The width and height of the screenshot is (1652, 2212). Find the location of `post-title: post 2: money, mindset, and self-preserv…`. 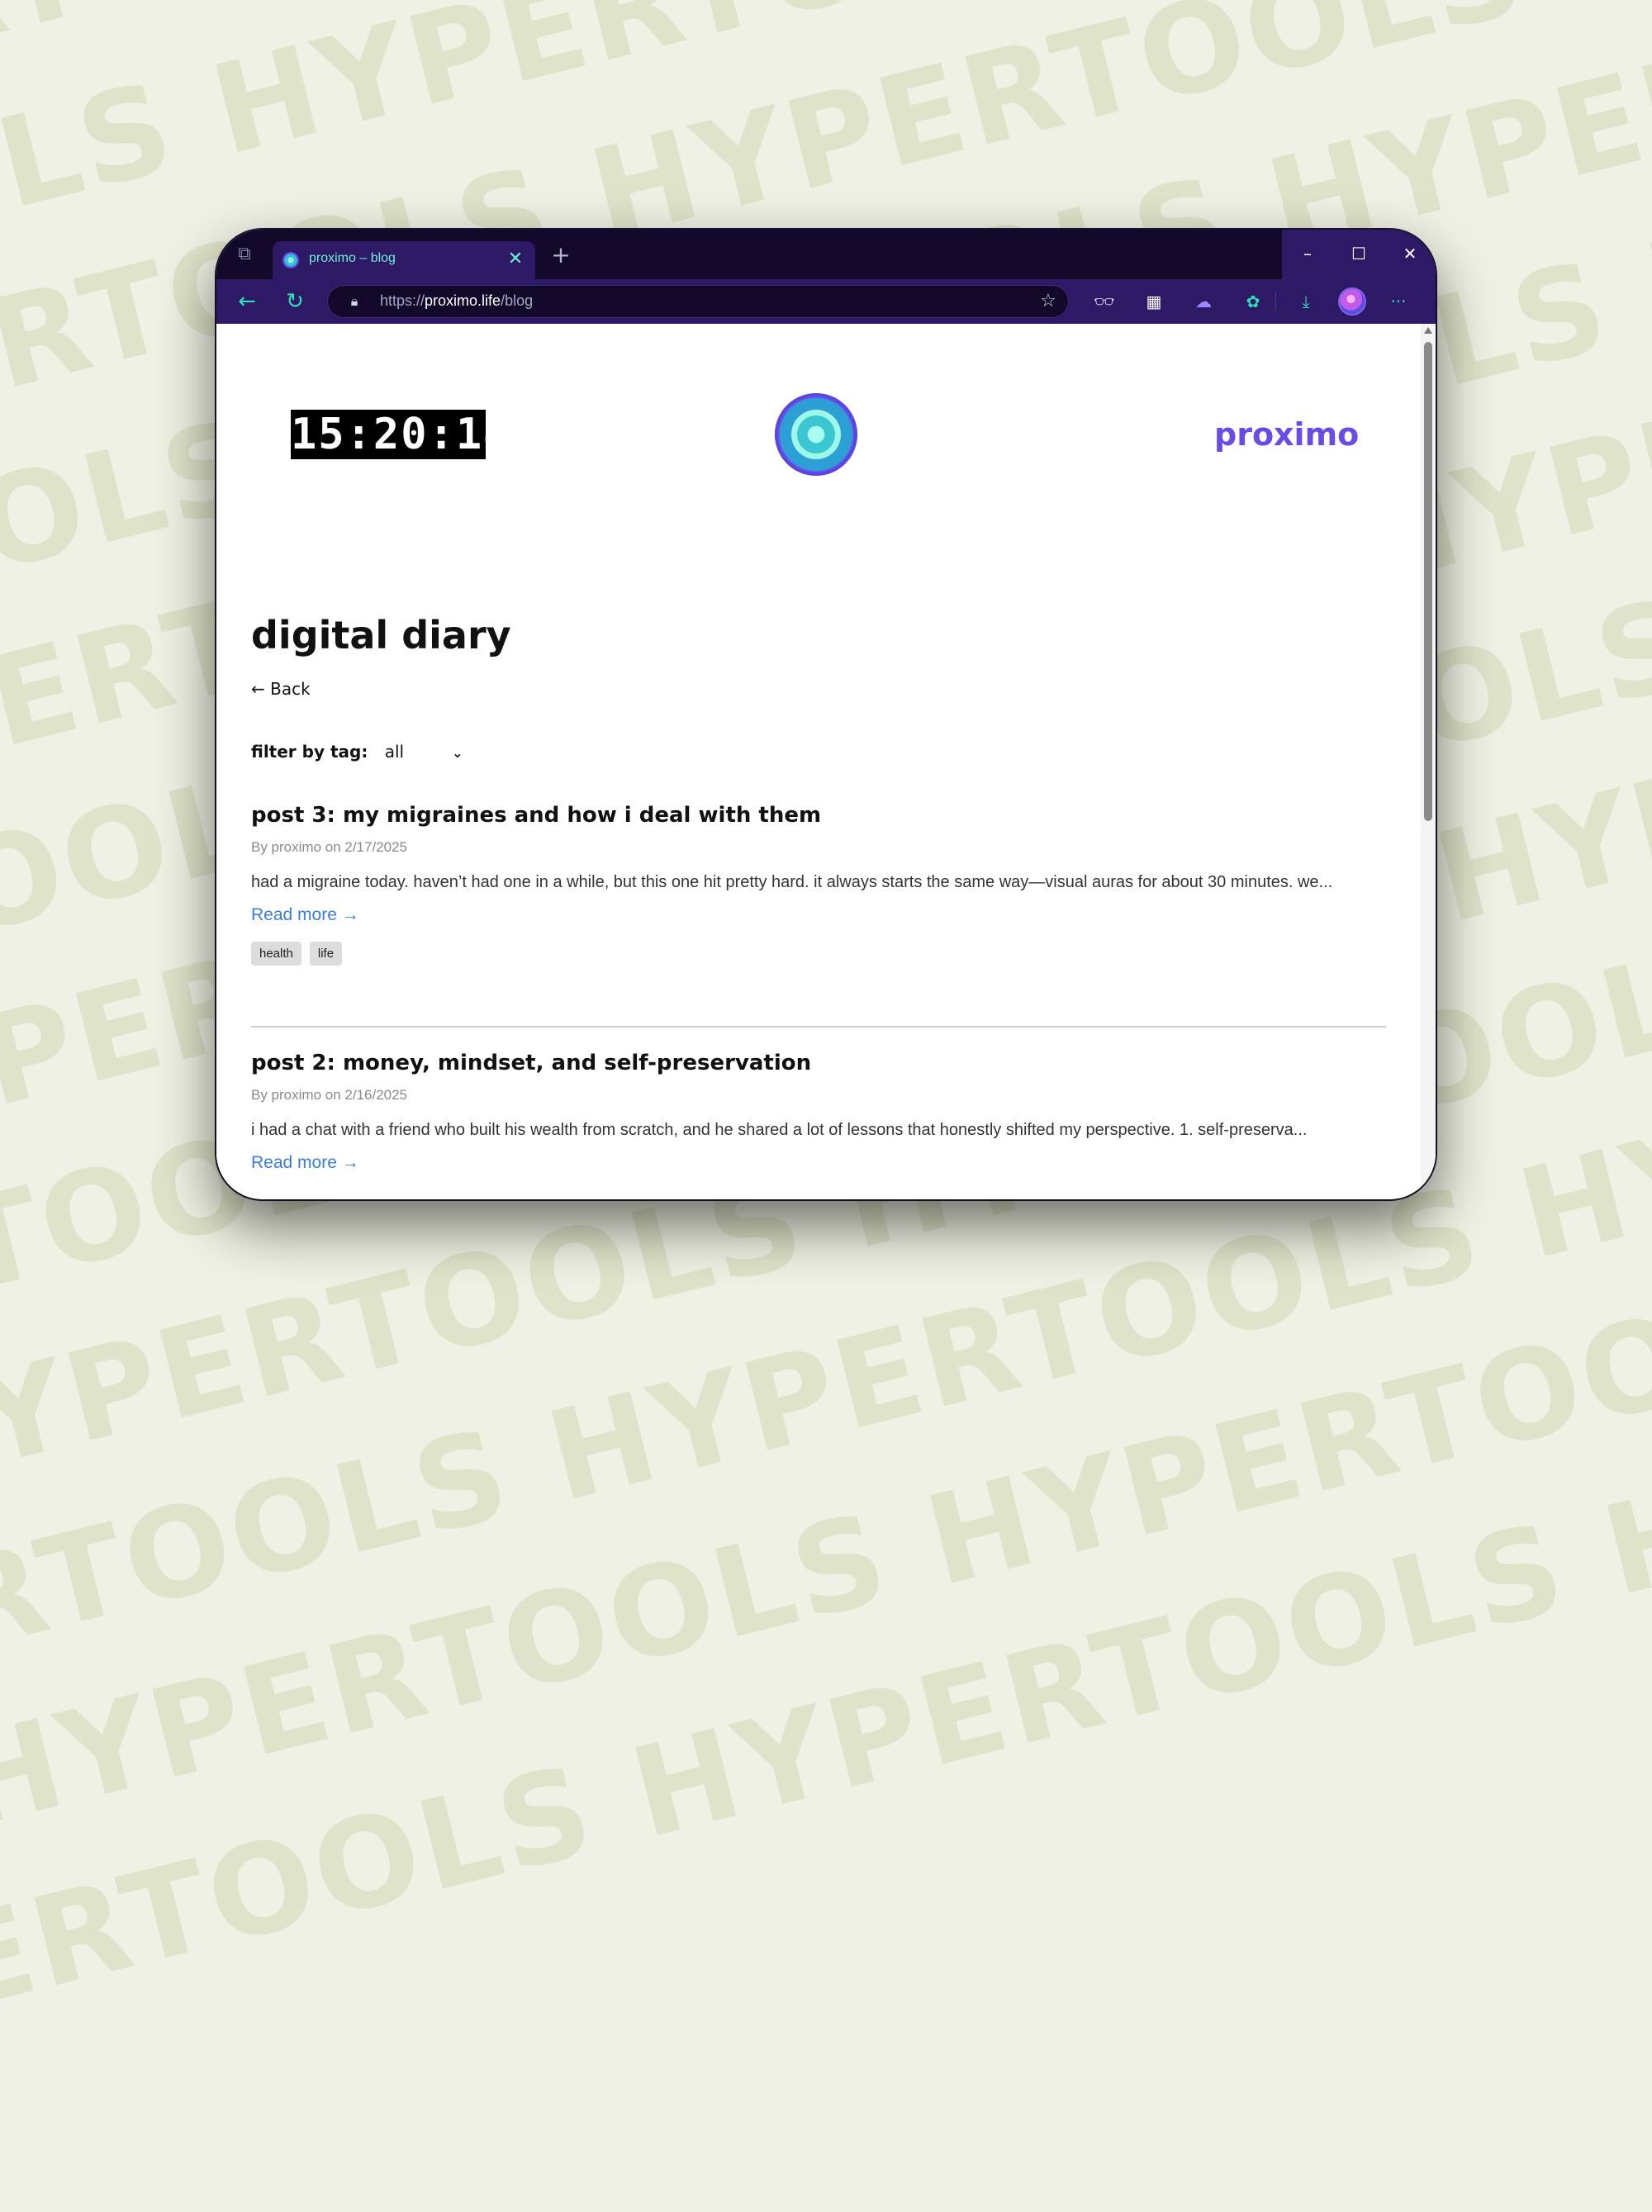

post-title: post 2: money, mindset, and self-preserv… is located at coordinates (818, 1063).